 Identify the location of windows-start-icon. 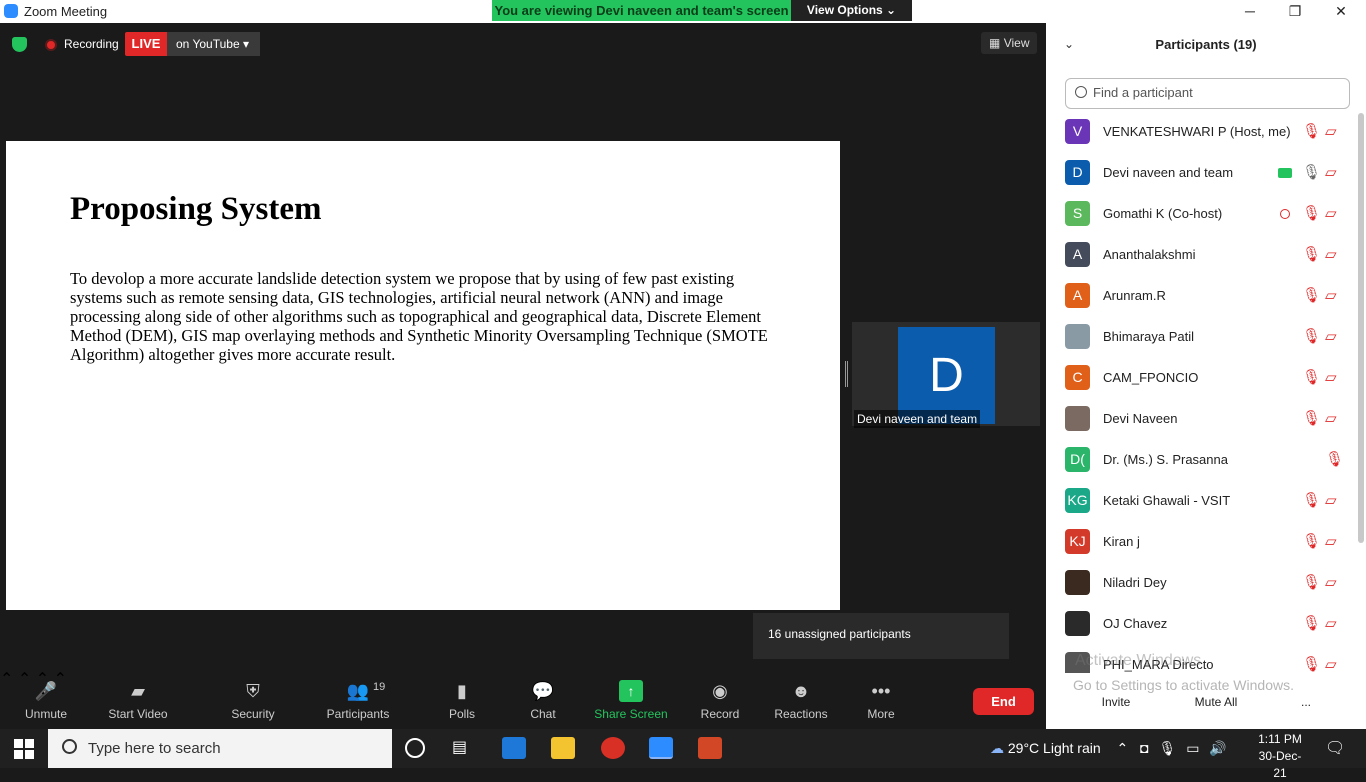
(24, 749).